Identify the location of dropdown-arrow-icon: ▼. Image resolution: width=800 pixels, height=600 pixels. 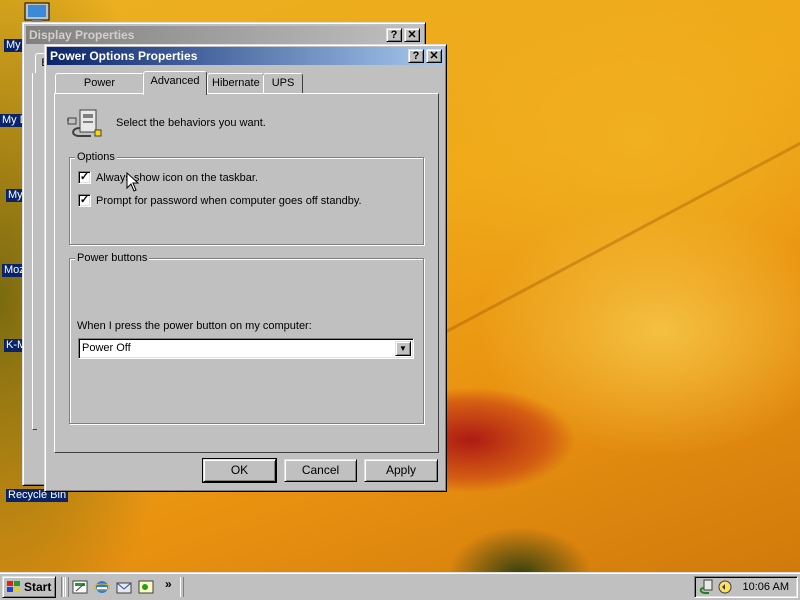
(403, 348).